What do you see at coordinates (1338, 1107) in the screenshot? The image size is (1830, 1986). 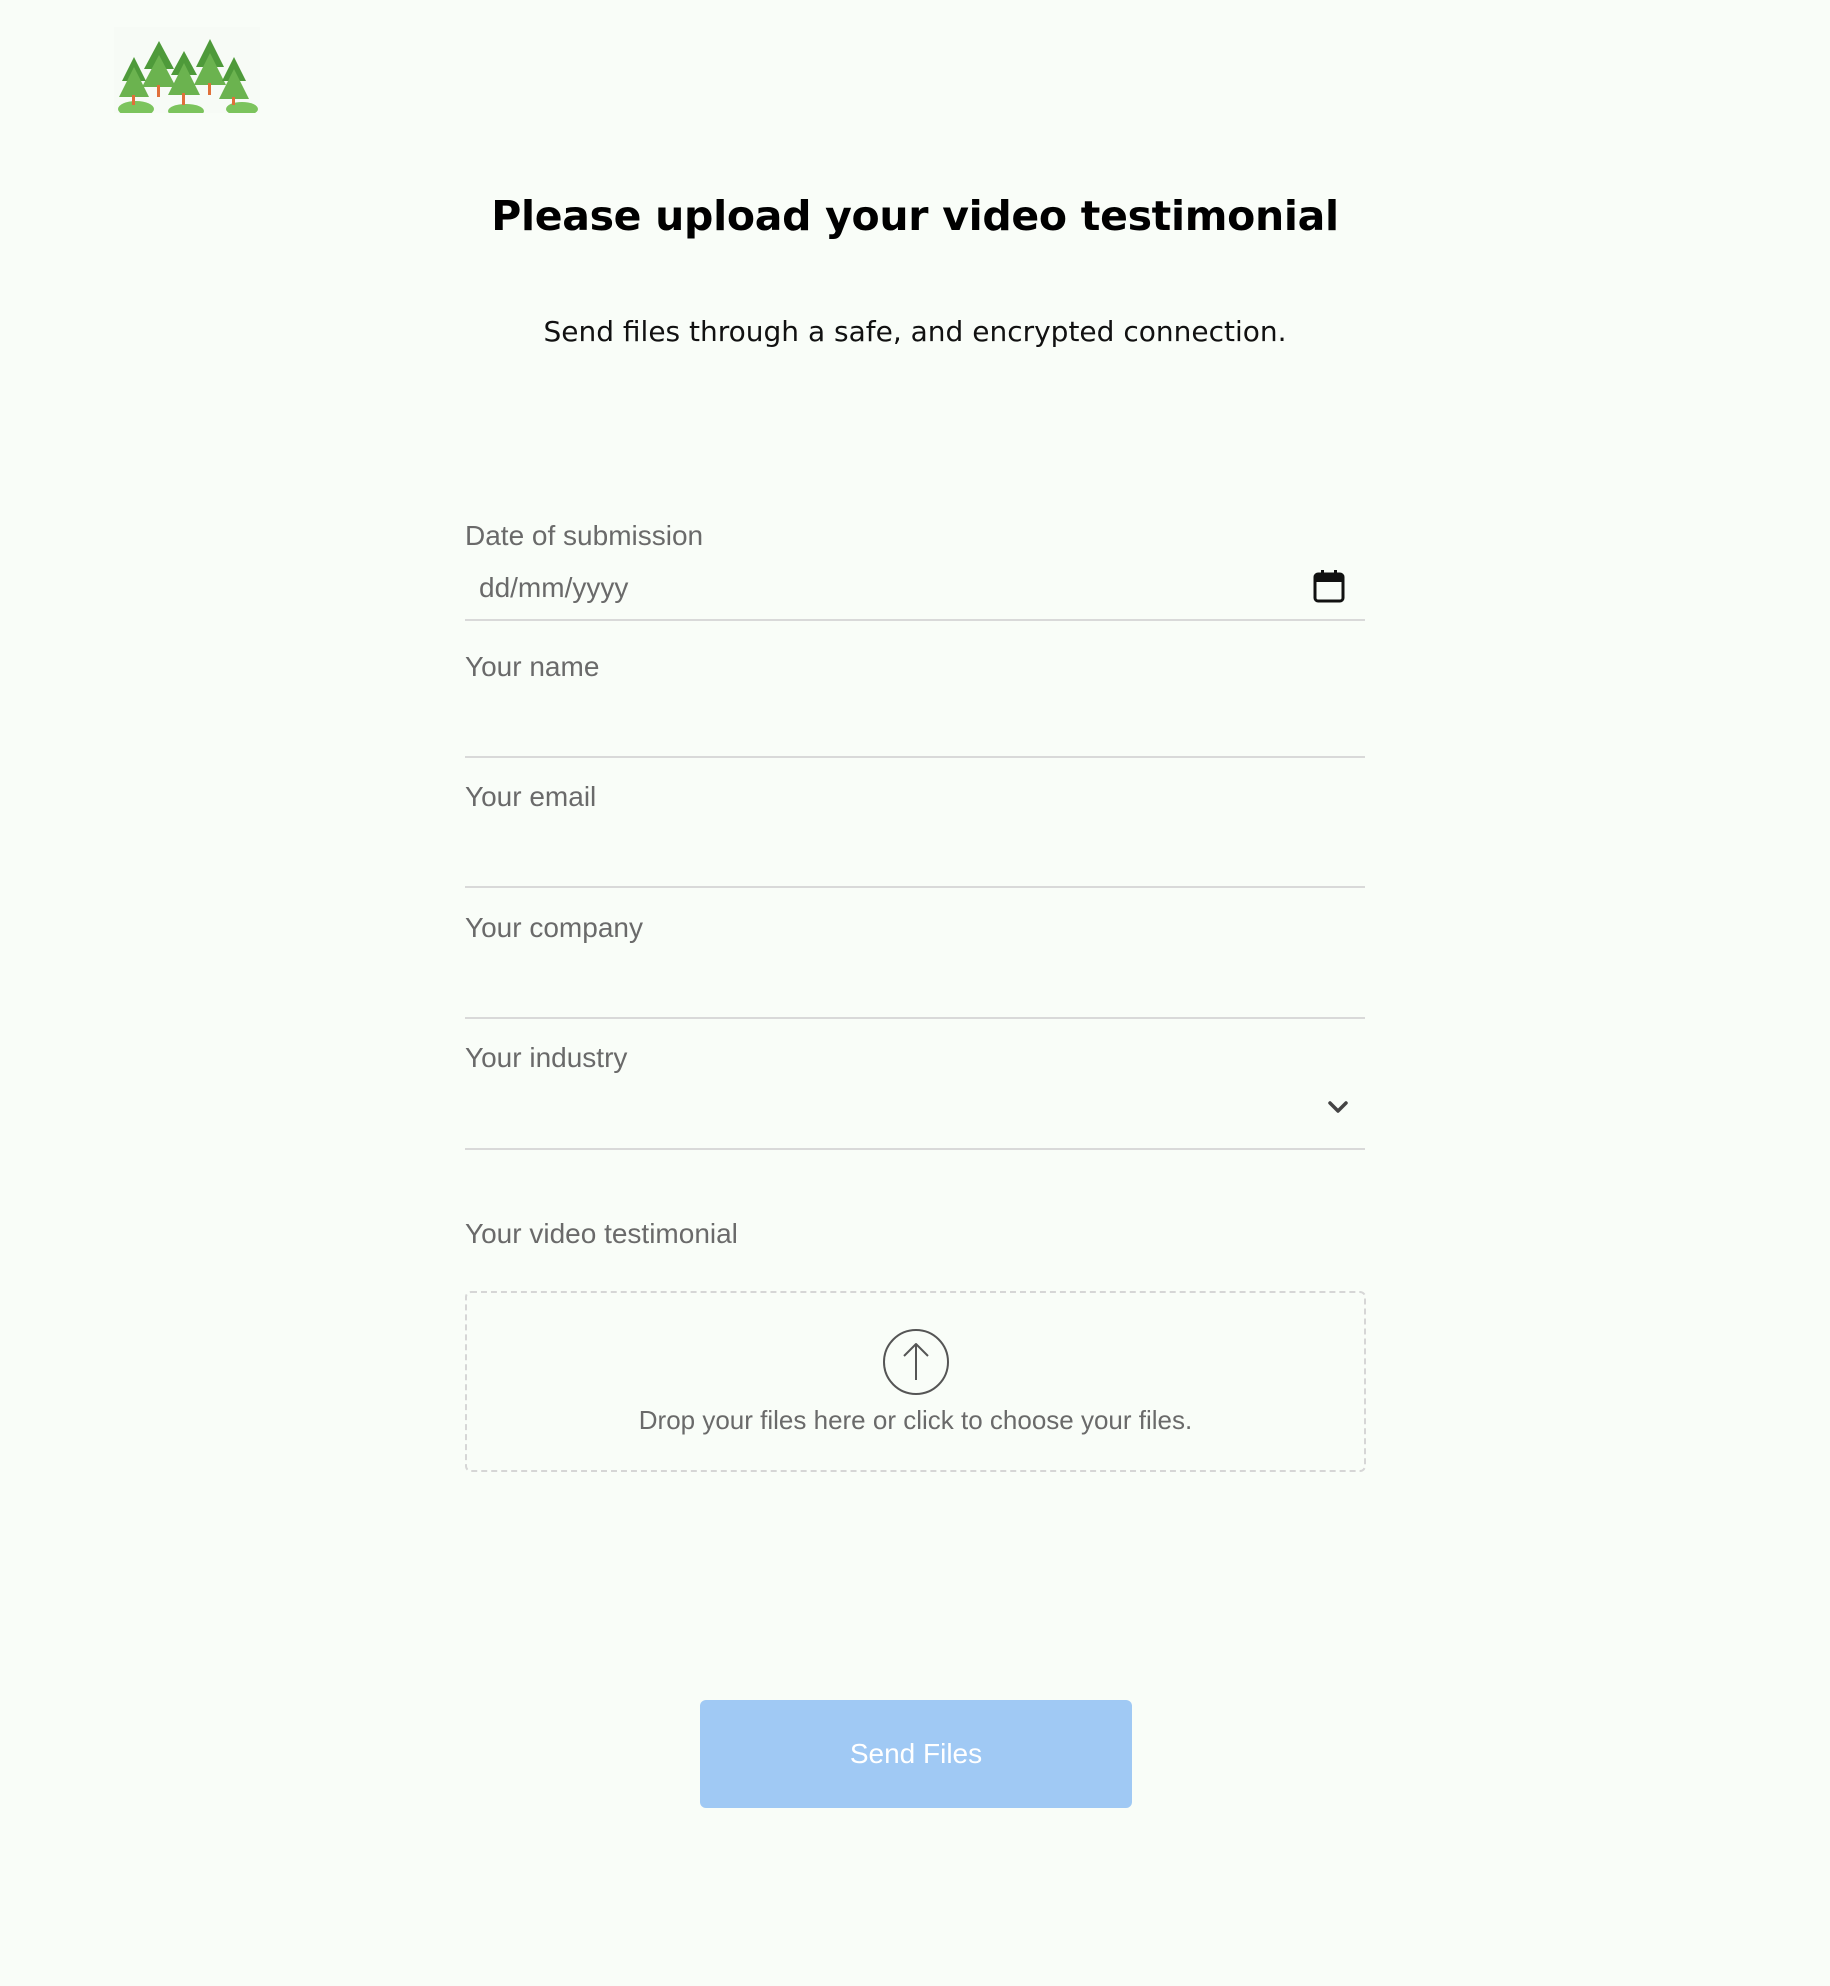 I see `chevron-down-icon` at bounding box center [1338, 1107].